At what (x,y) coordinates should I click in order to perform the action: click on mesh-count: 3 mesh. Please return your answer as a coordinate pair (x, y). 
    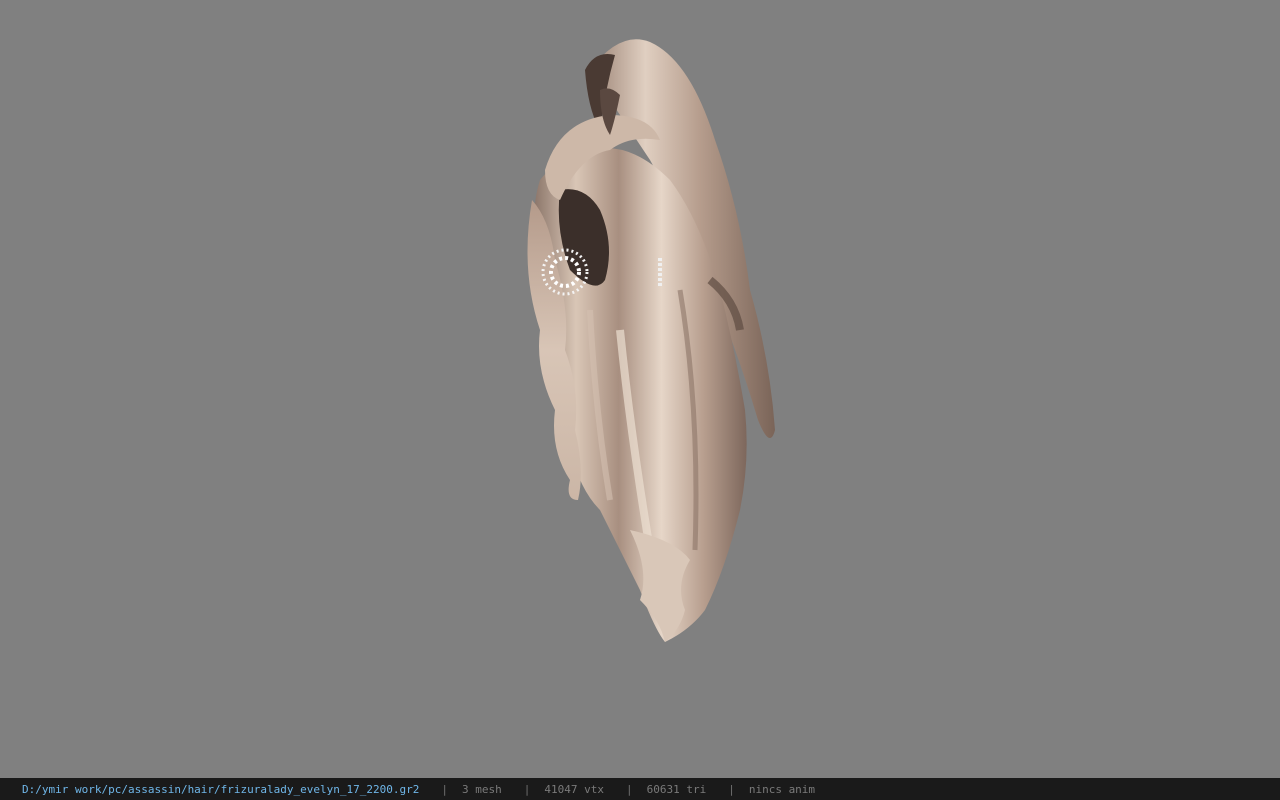
    Looking at the image, I should click on (481, 789).